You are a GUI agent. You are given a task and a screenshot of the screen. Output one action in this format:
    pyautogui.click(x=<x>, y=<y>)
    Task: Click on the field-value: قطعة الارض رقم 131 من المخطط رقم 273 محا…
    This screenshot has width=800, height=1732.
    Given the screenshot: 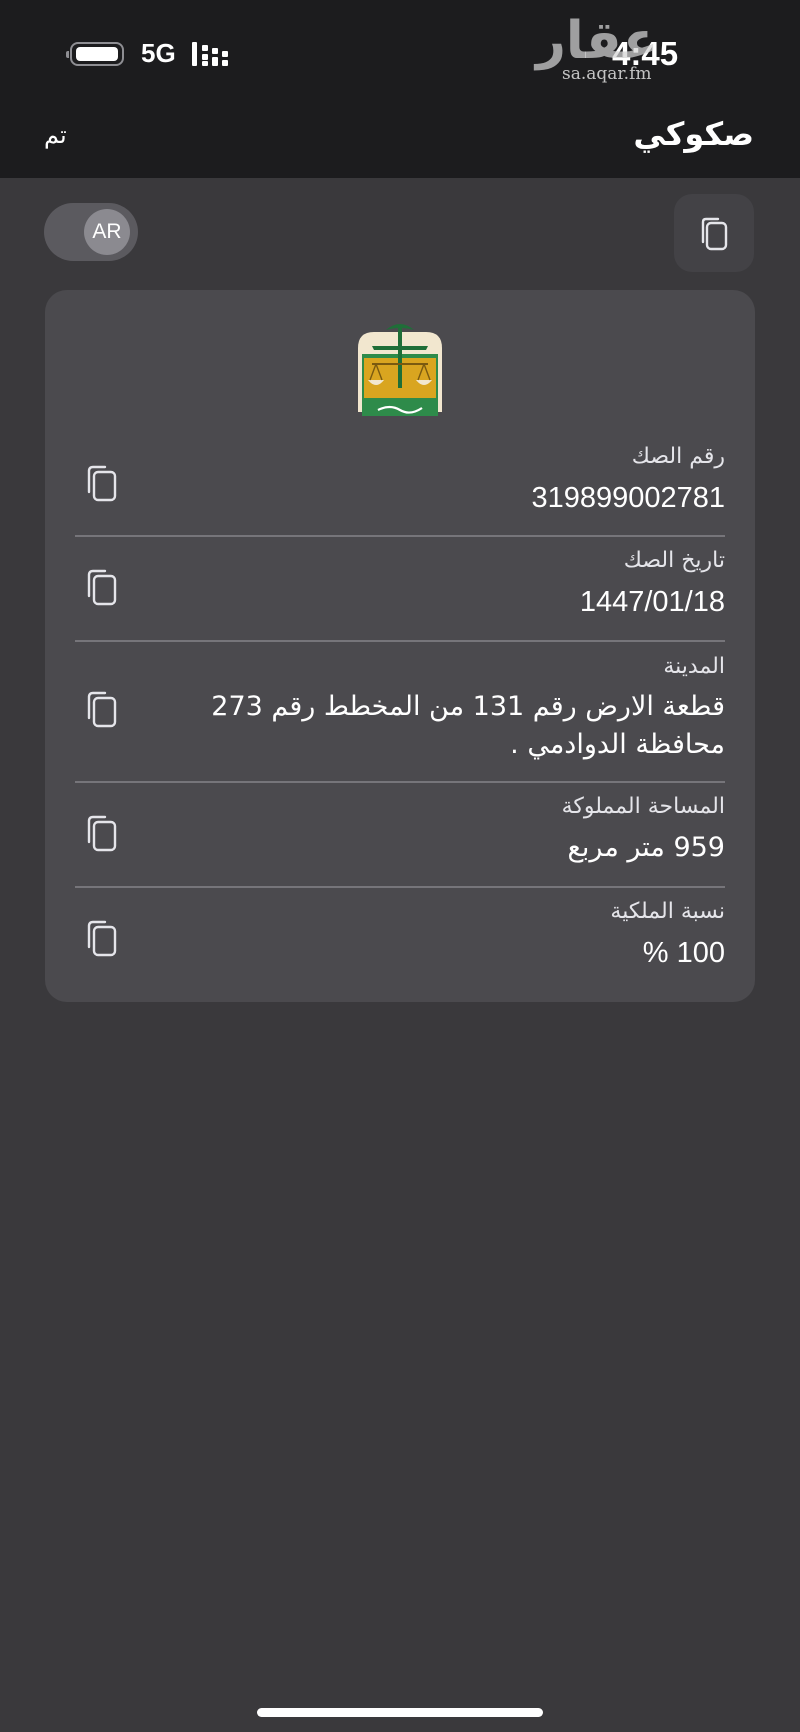 What is the action you would take?
    pyautogui.click(x=468, y=725)
    